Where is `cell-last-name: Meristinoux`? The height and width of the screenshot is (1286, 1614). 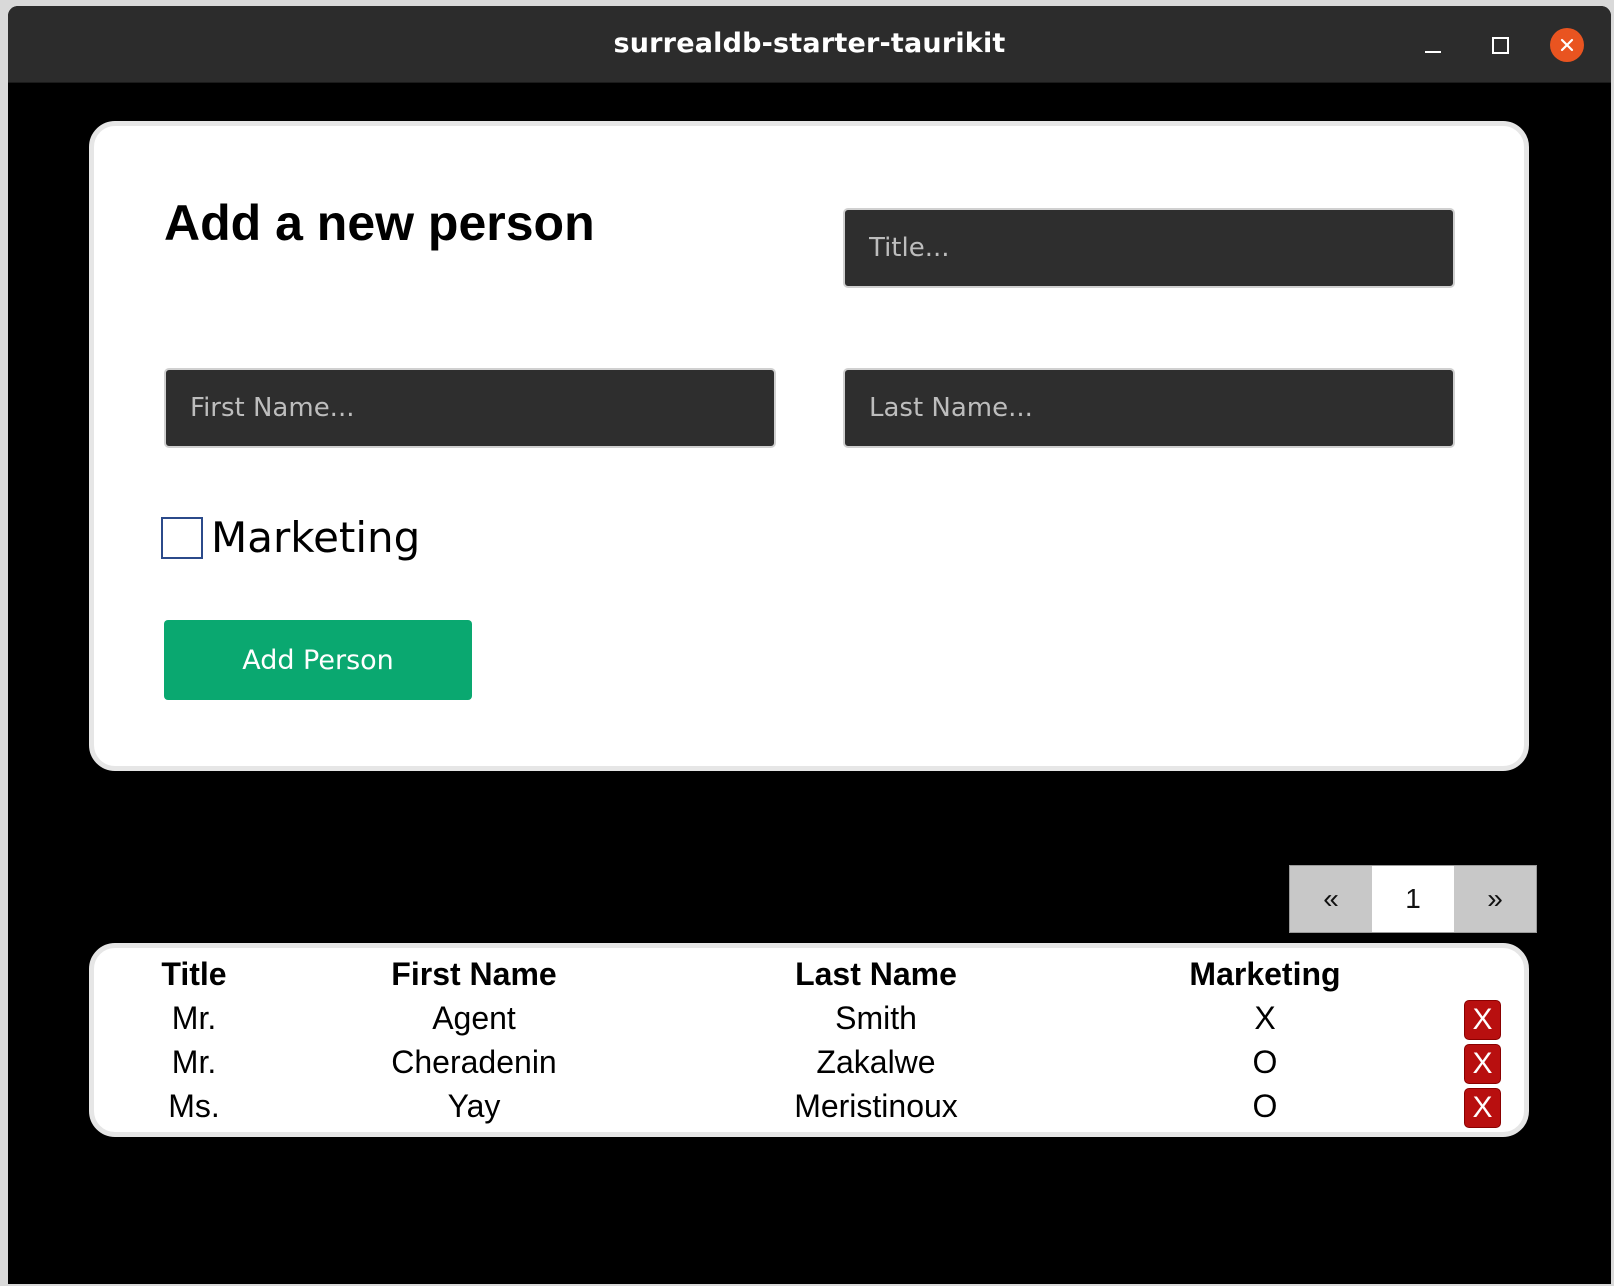
cell-last-name: Meristinoux is located at coordinates (876, 1106).